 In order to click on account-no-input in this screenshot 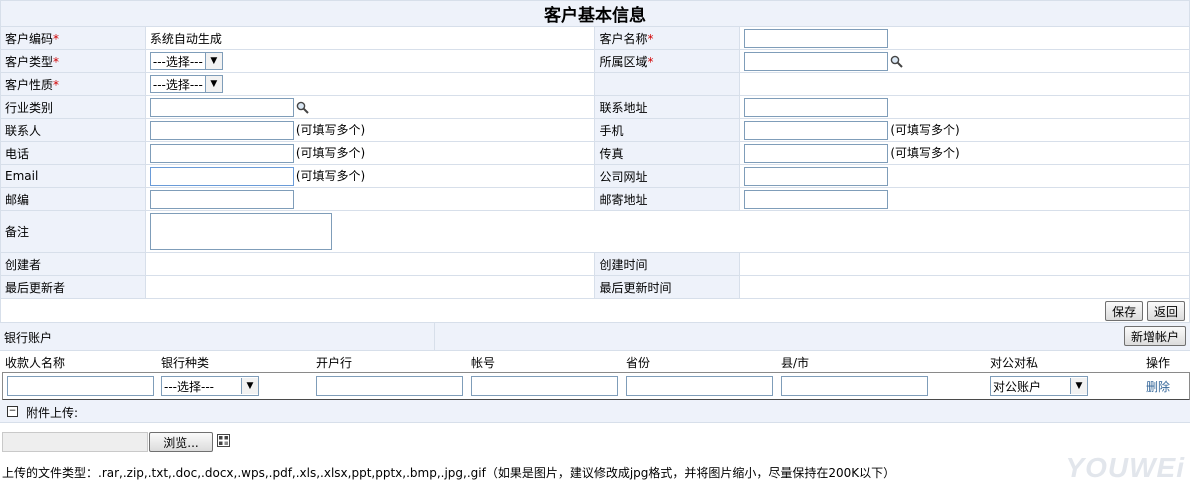, I will do `click(544, 386)`.